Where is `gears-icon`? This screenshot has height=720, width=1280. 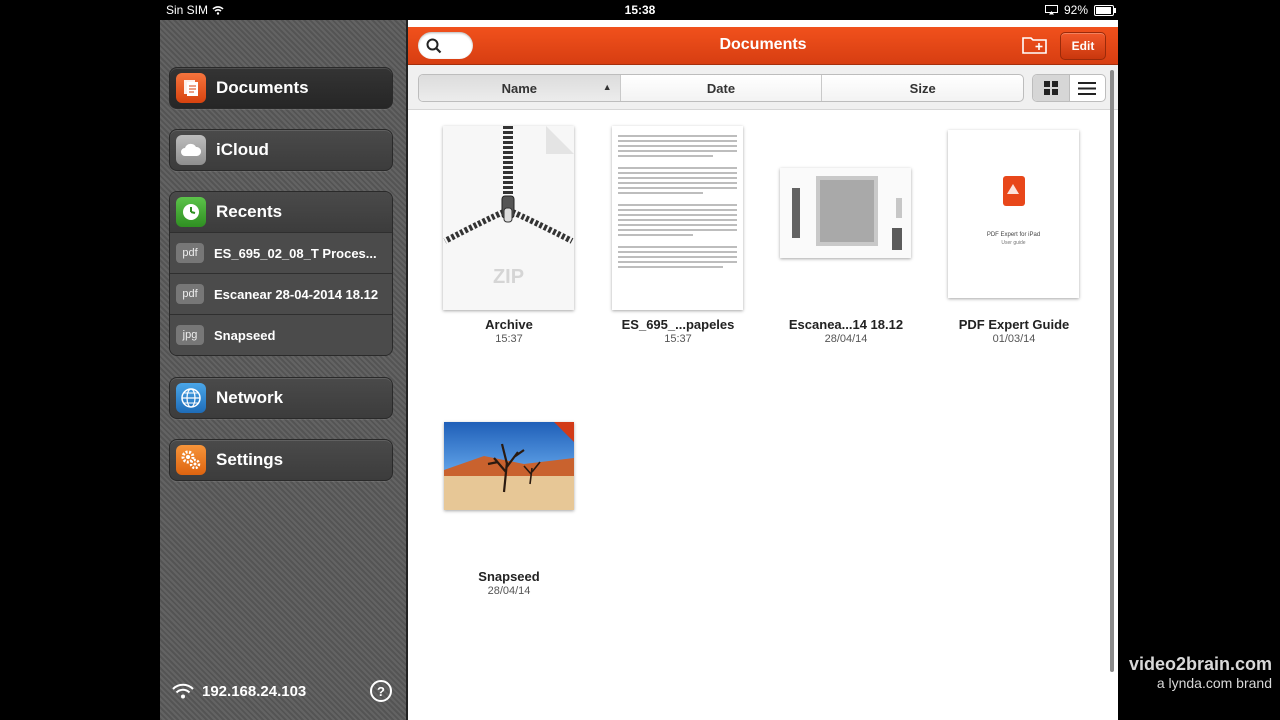 gears-icon is located at coordinates (191, 460).